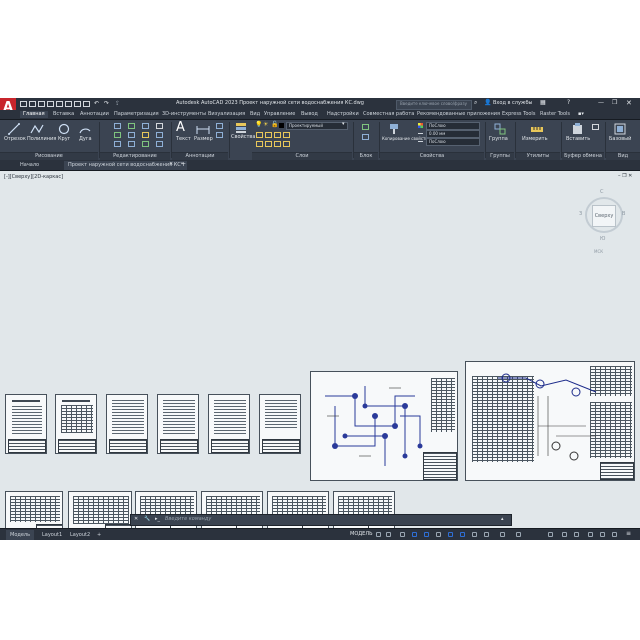  What do you see at coordinates (366, 156) in the screenshot?
I see `block-panel-title: Блок` at bounding box center [366, 156].